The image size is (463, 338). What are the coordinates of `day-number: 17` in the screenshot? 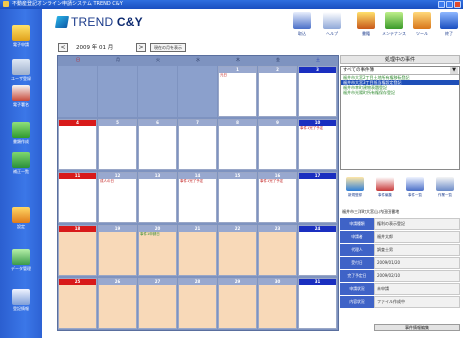 It's located at (317, 176).